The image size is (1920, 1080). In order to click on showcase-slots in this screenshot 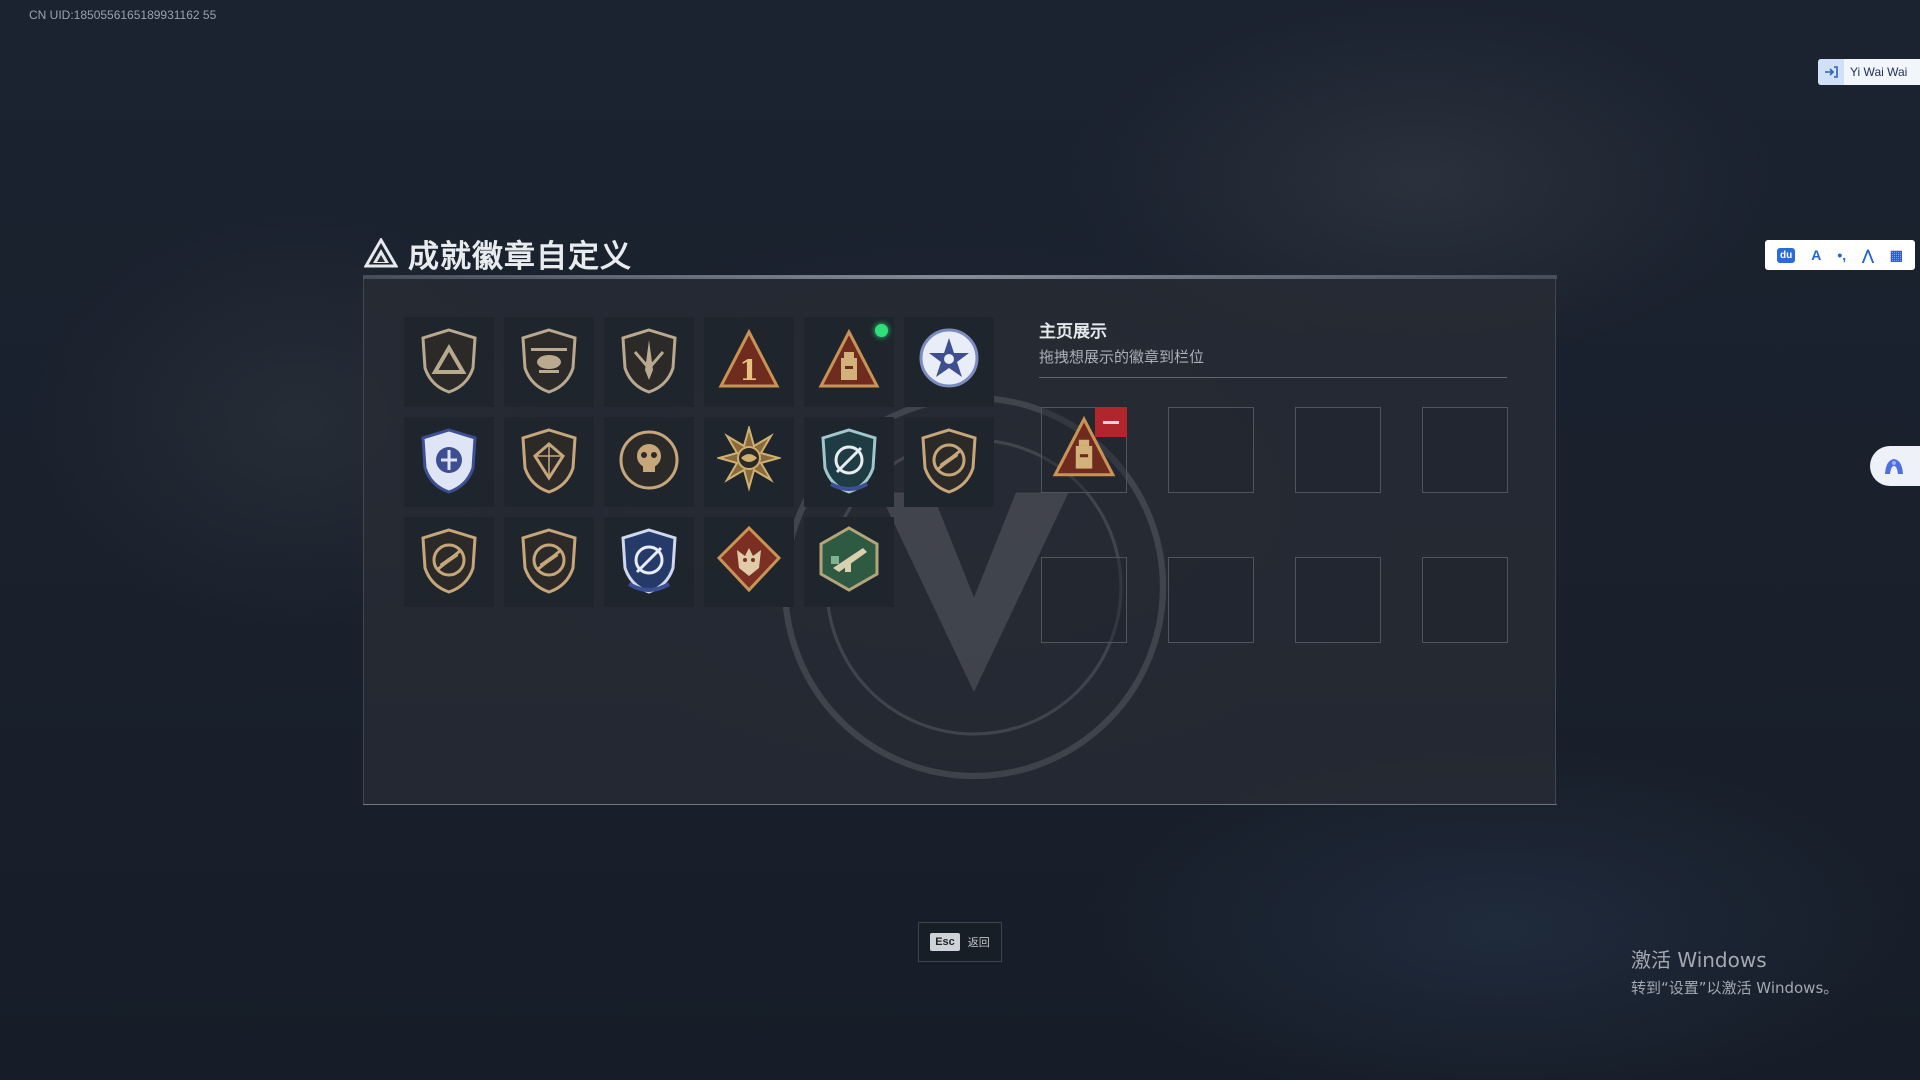, I will do `click(1274, 525)`.